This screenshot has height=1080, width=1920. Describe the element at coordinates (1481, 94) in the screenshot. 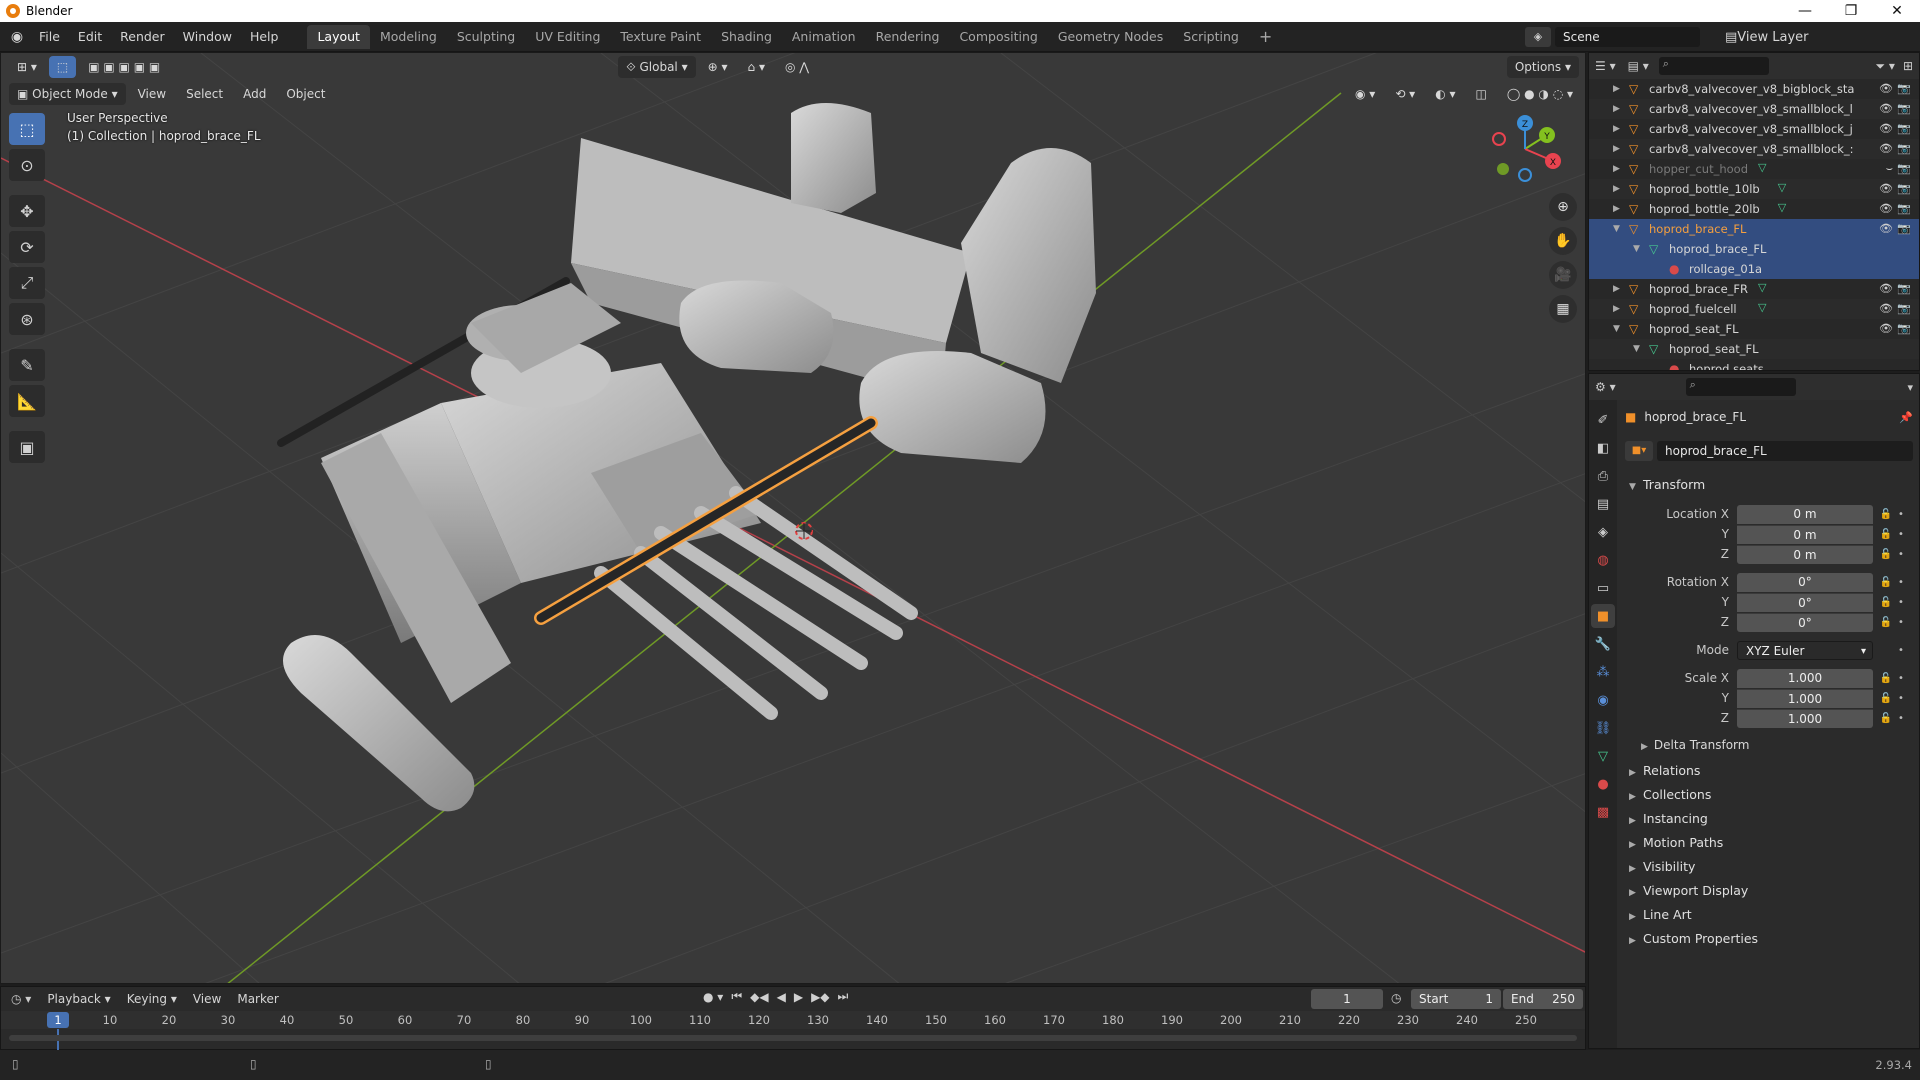

I see `xray-toggle-icon: ◫` at that location.